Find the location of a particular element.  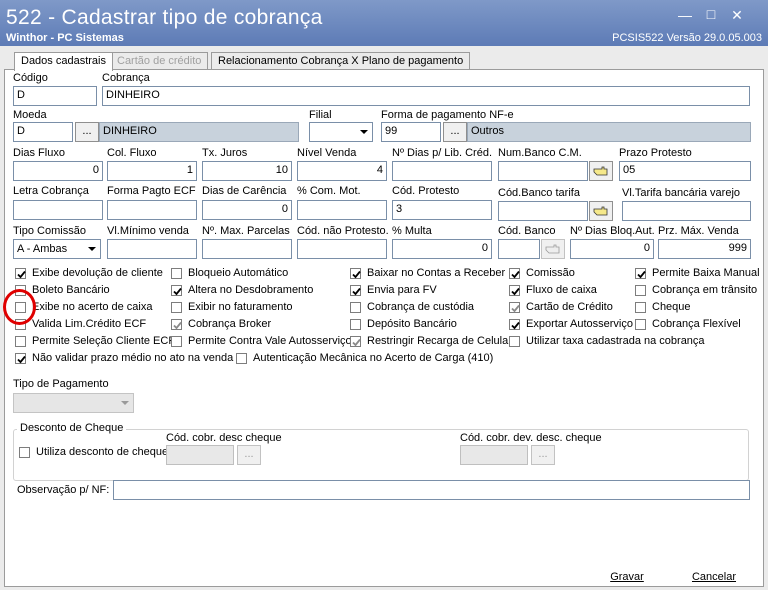

checkbox-label: Exibe no acerto de caixa is located at coordinates (92, 307).